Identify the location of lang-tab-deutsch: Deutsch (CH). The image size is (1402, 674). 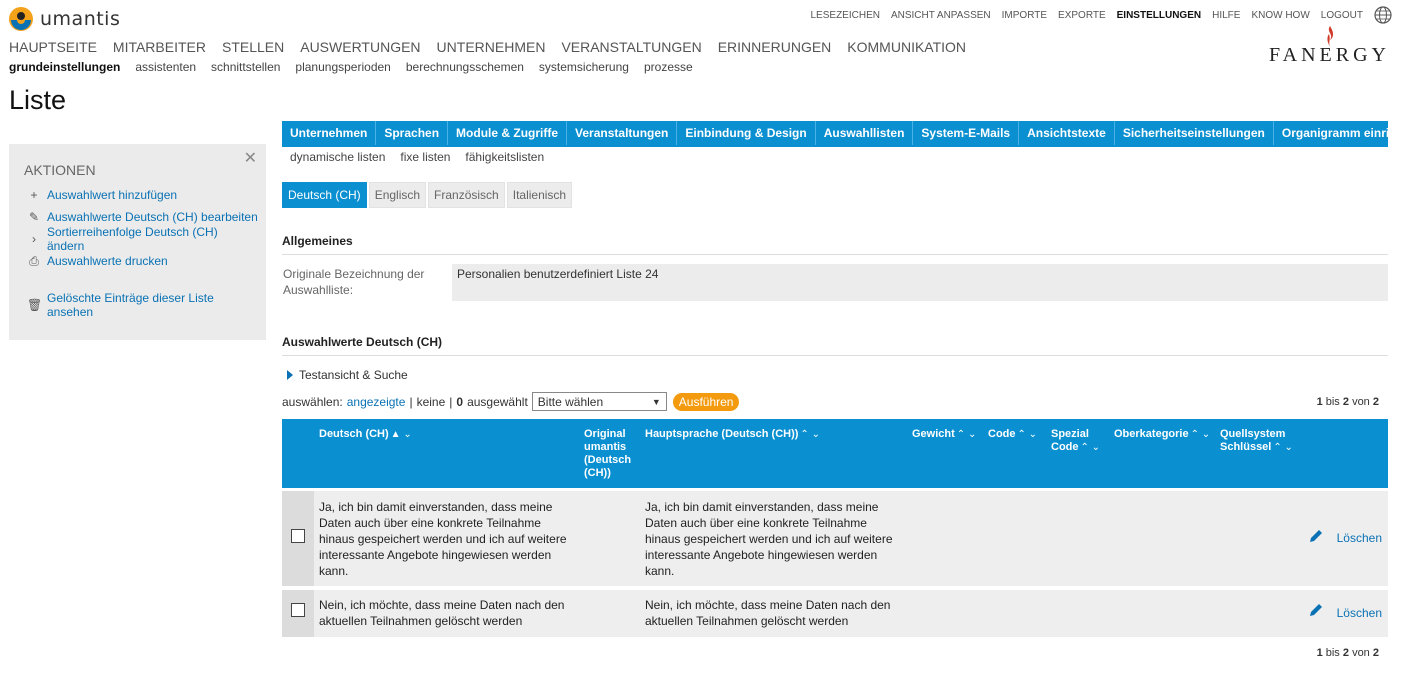
(324, 195).